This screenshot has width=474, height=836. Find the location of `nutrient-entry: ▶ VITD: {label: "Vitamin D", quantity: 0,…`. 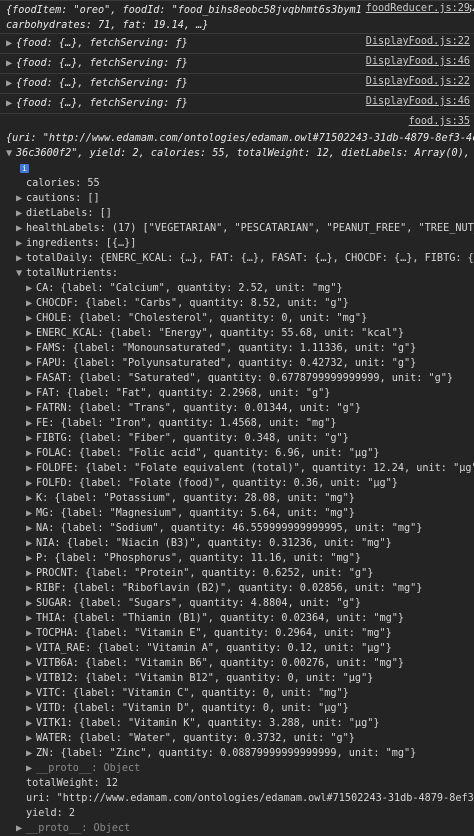

nutrient-entry: ▶ VITD: {label: "Vitamin D", quantity: 0,… is located at coordinates (248, 708).